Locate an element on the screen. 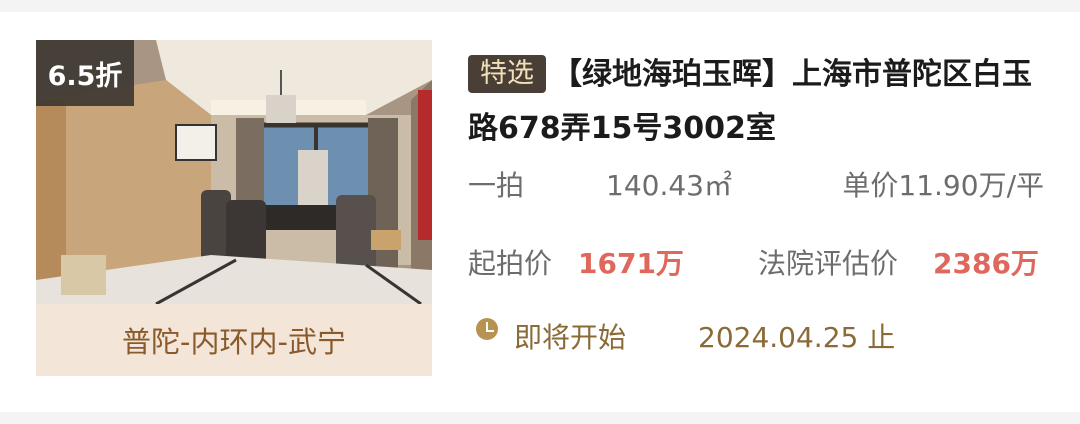 Image resolution: width=1080 pixels, height=424 pixels. featured-tag: 特选 is located at coordinates (507, 74).